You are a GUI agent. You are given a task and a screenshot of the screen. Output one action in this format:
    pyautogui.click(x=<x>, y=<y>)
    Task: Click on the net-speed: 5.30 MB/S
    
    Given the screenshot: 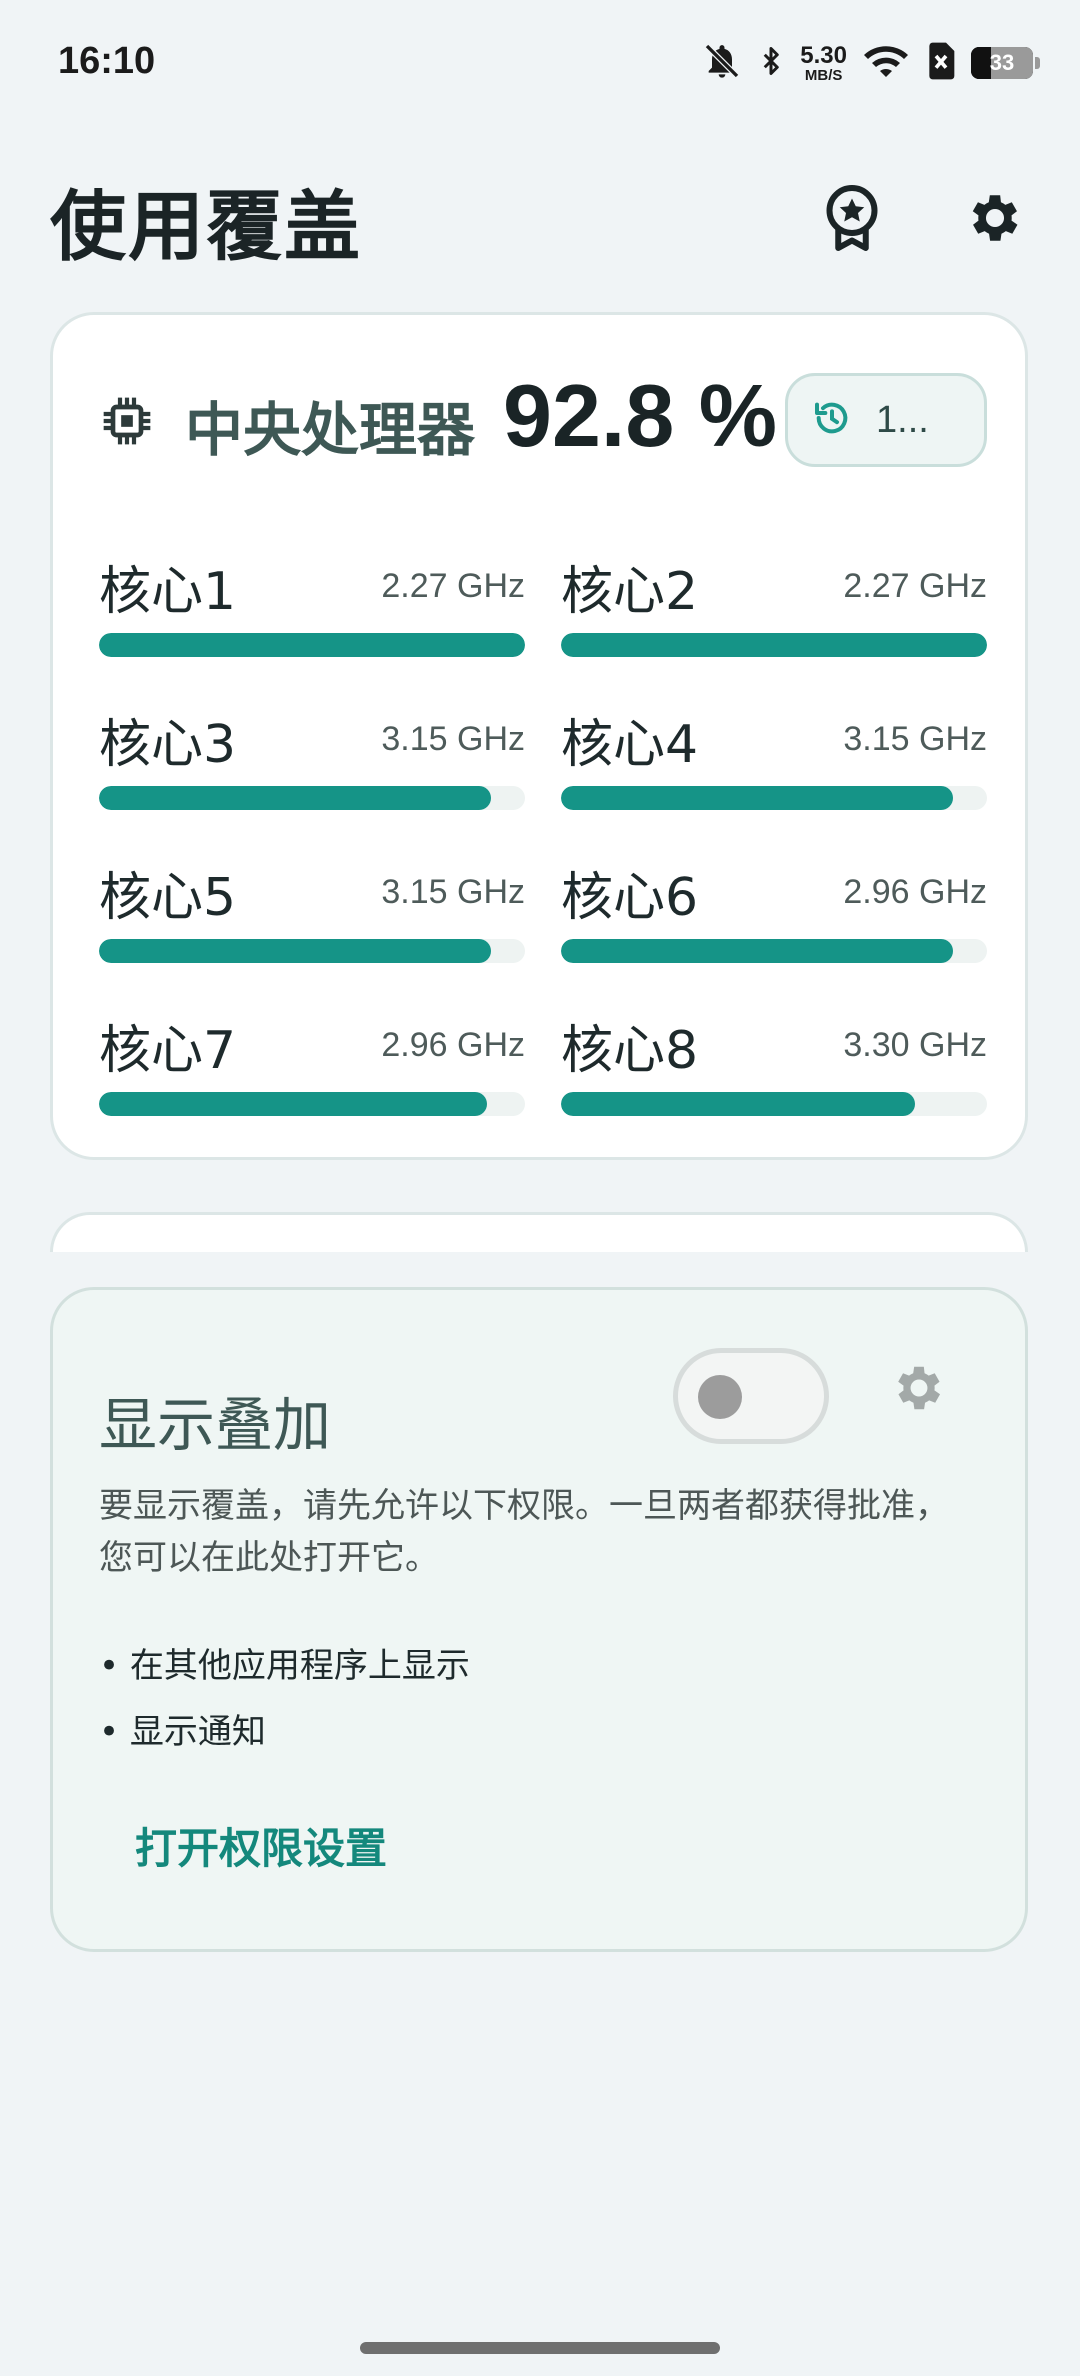 What is the action you would take?
    pyautogui.click(x=823, y=62)
    